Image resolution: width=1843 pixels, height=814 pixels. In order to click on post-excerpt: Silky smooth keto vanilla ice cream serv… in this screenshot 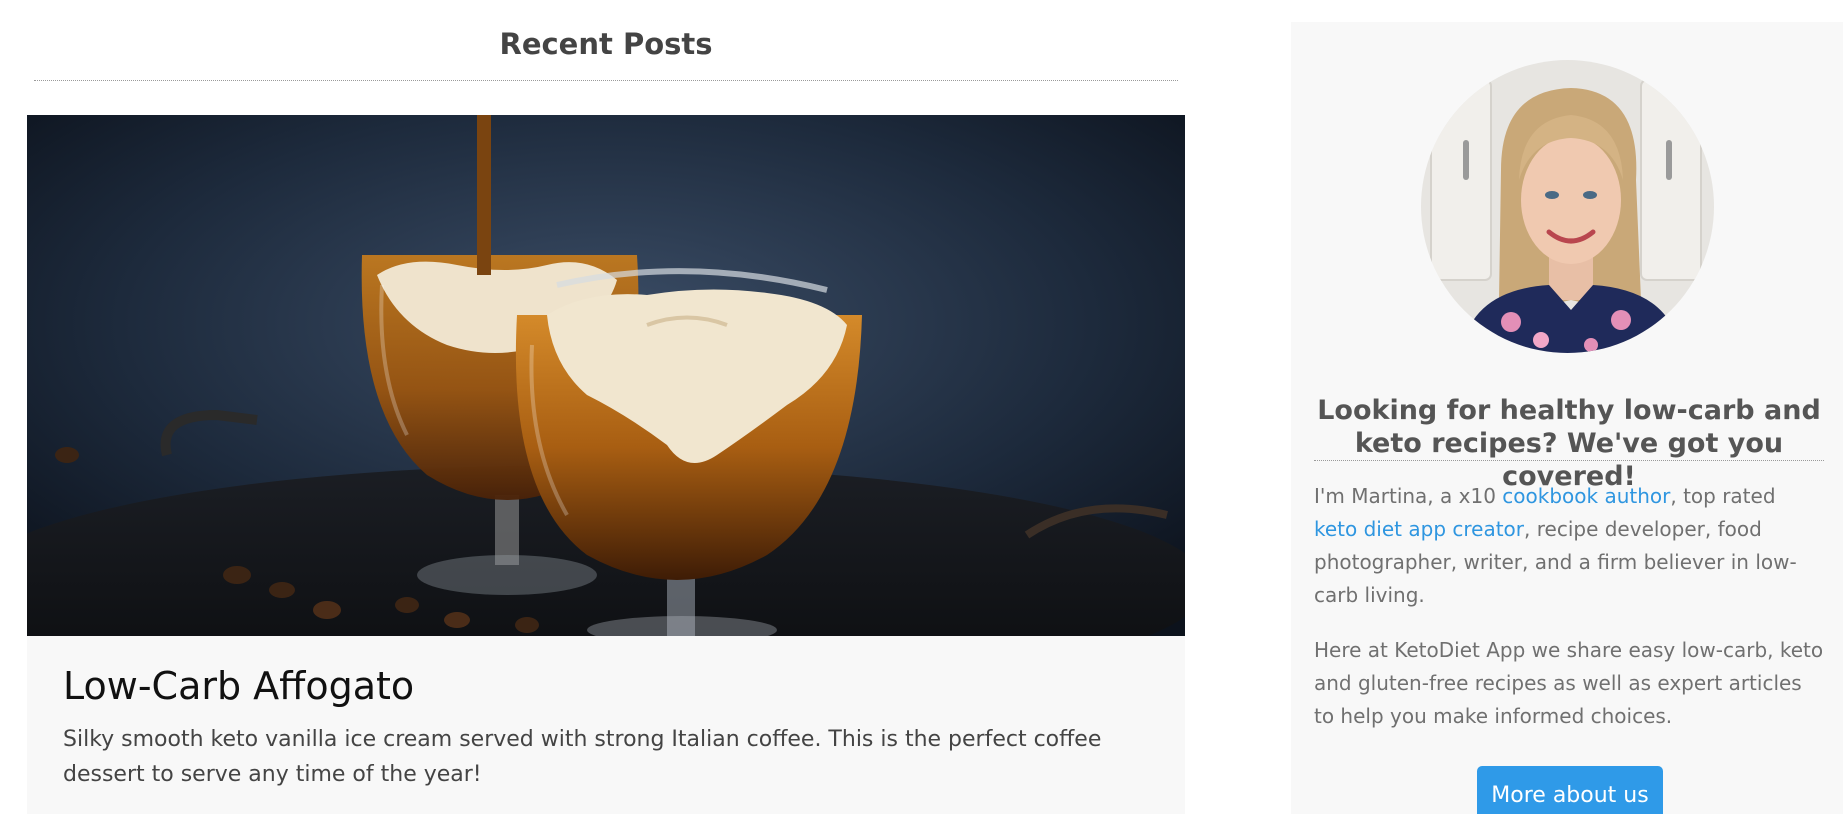, I will do `click(582, 756)`.